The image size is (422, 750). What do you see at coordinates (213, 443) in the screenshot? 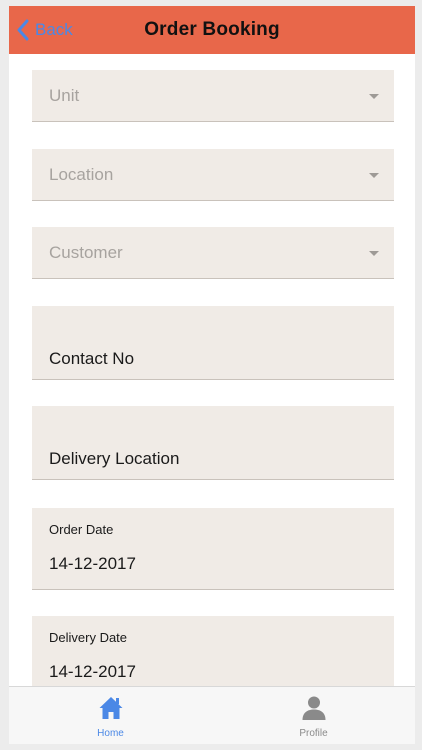
I see `delivery-location-field: Delivery Location` at bounding box center [213, 443].